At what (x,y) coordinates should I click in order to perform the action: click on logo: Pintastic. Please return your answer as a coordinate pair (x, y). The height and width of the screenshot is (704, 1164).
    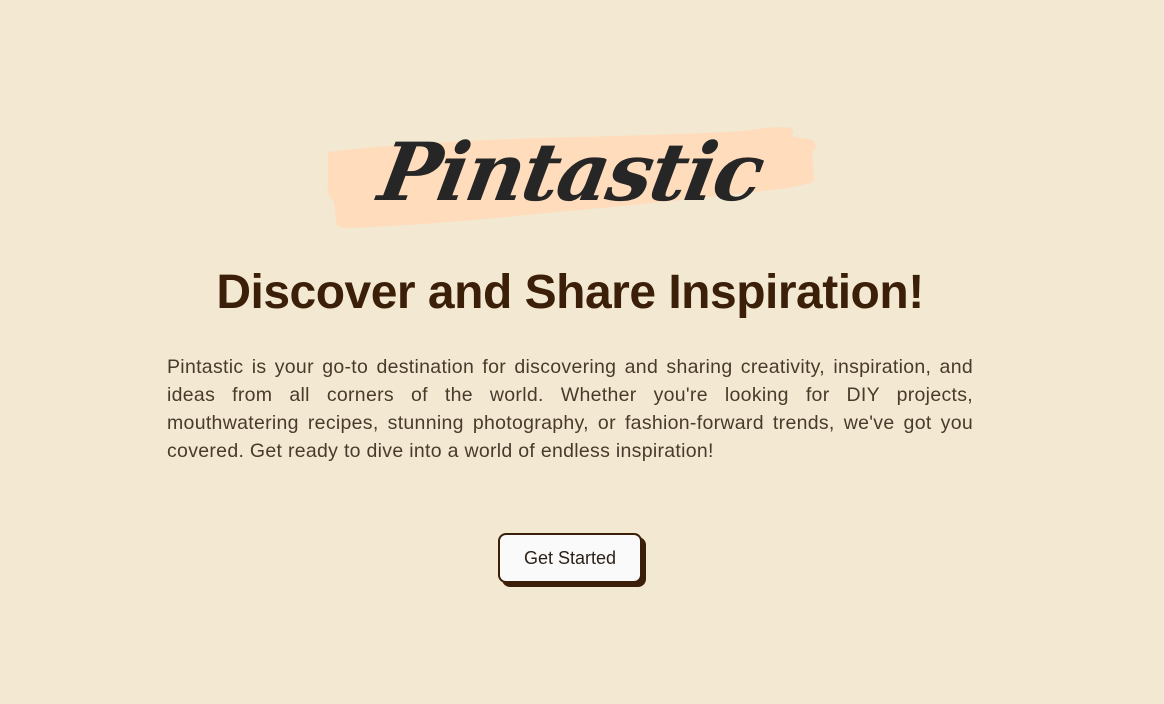
    Looking at the image, I should click on (570, 178).